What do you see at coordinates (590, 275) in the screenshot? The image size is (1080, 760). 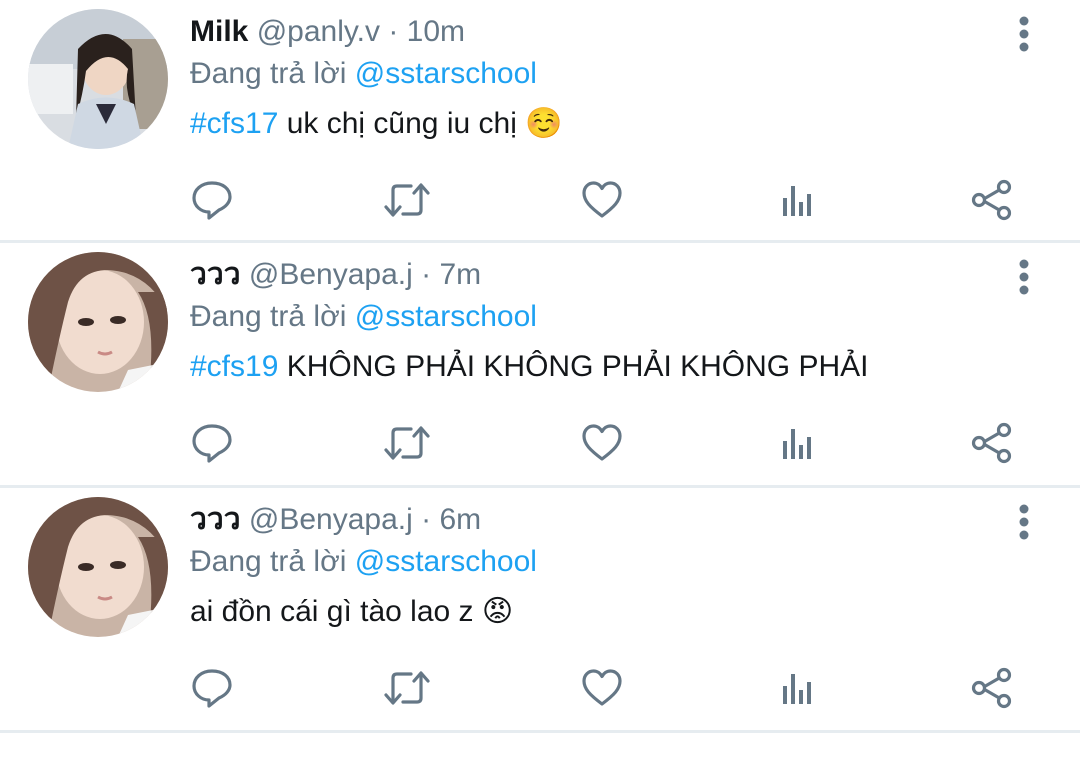 I see `tweet-header: ววว @Benyapa.j · 7m` at bounding box center [590, 275].